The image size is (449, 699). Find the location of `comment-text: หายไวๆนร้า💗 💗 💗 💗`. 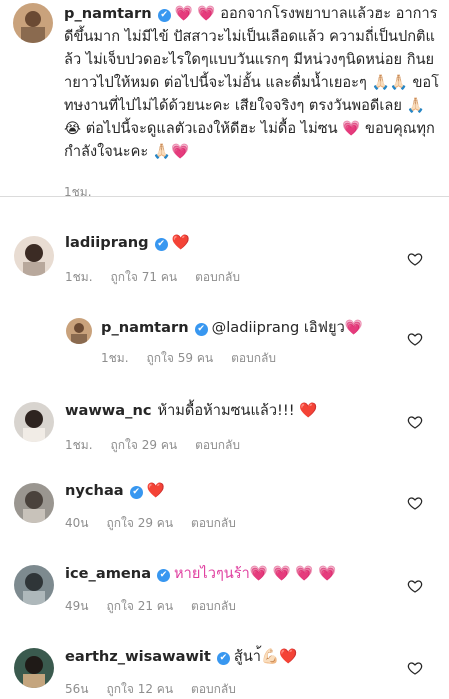

comment-text: หายไวๆนร้า💗 💗 💗 💗 is located at coordinates (255, 573).